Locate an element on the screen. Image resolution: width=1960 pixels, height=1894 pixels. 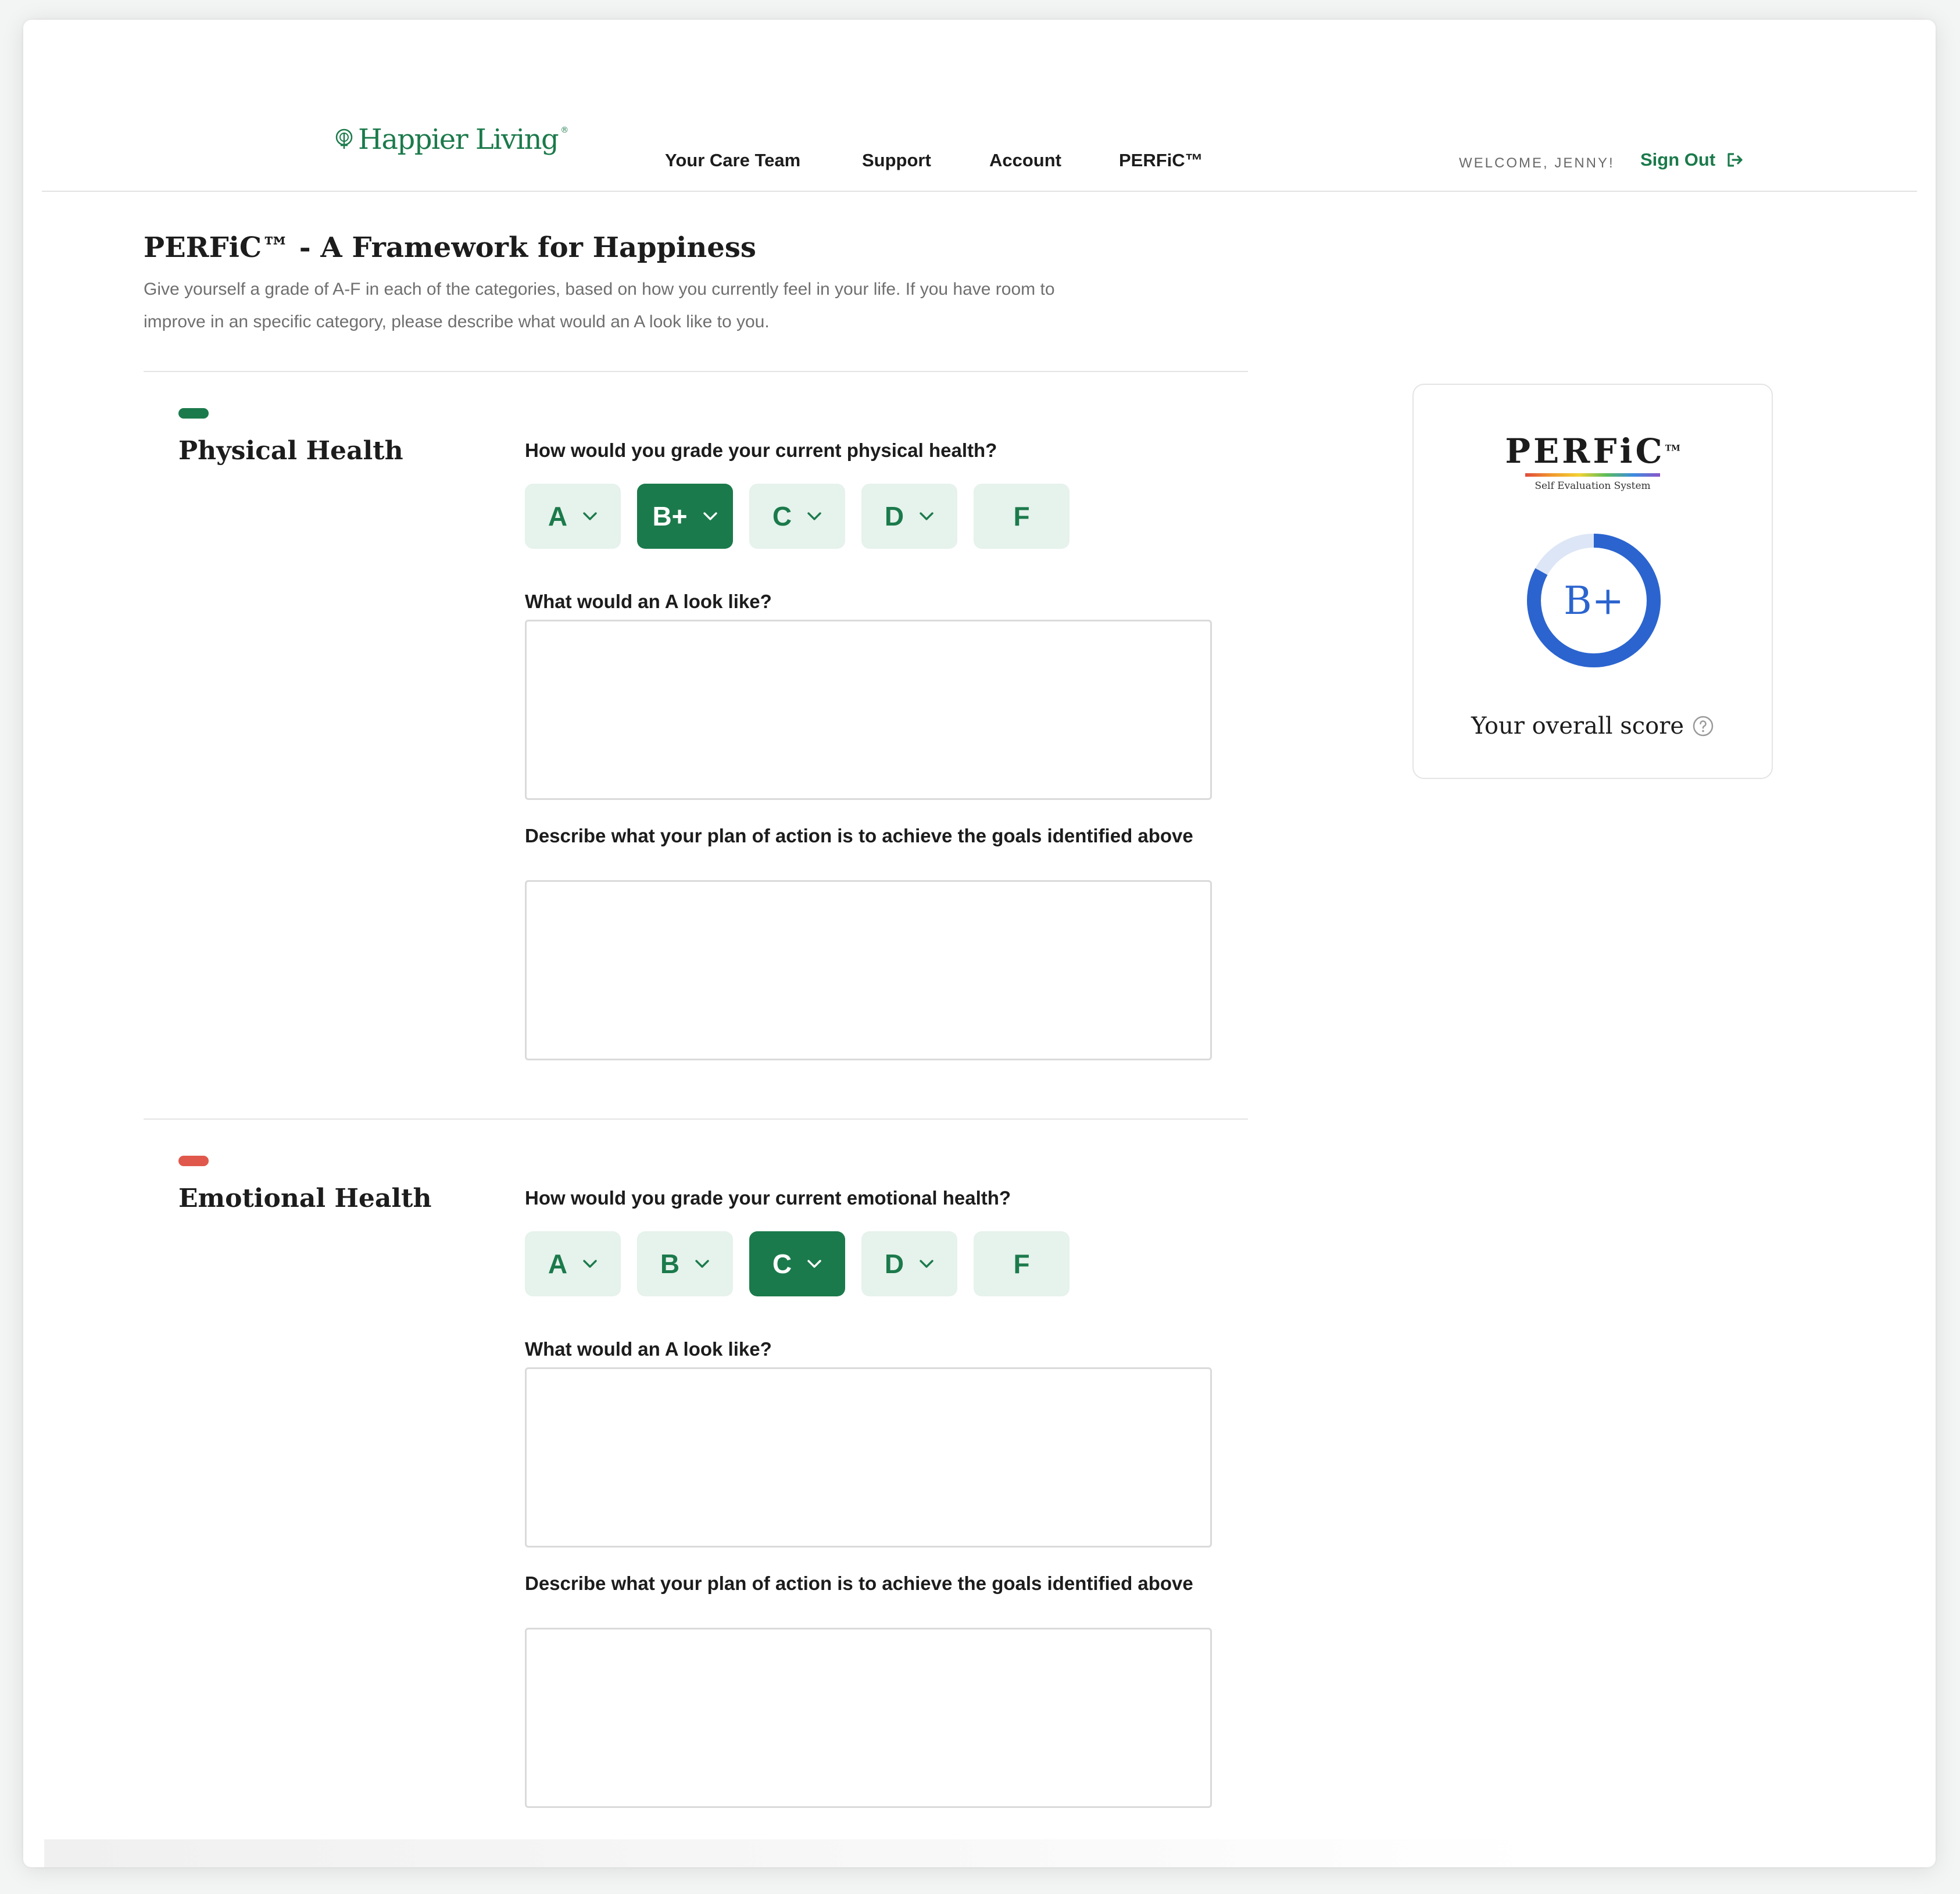
overall-score-label: Your overall score is located at coordinates (1577, 726).